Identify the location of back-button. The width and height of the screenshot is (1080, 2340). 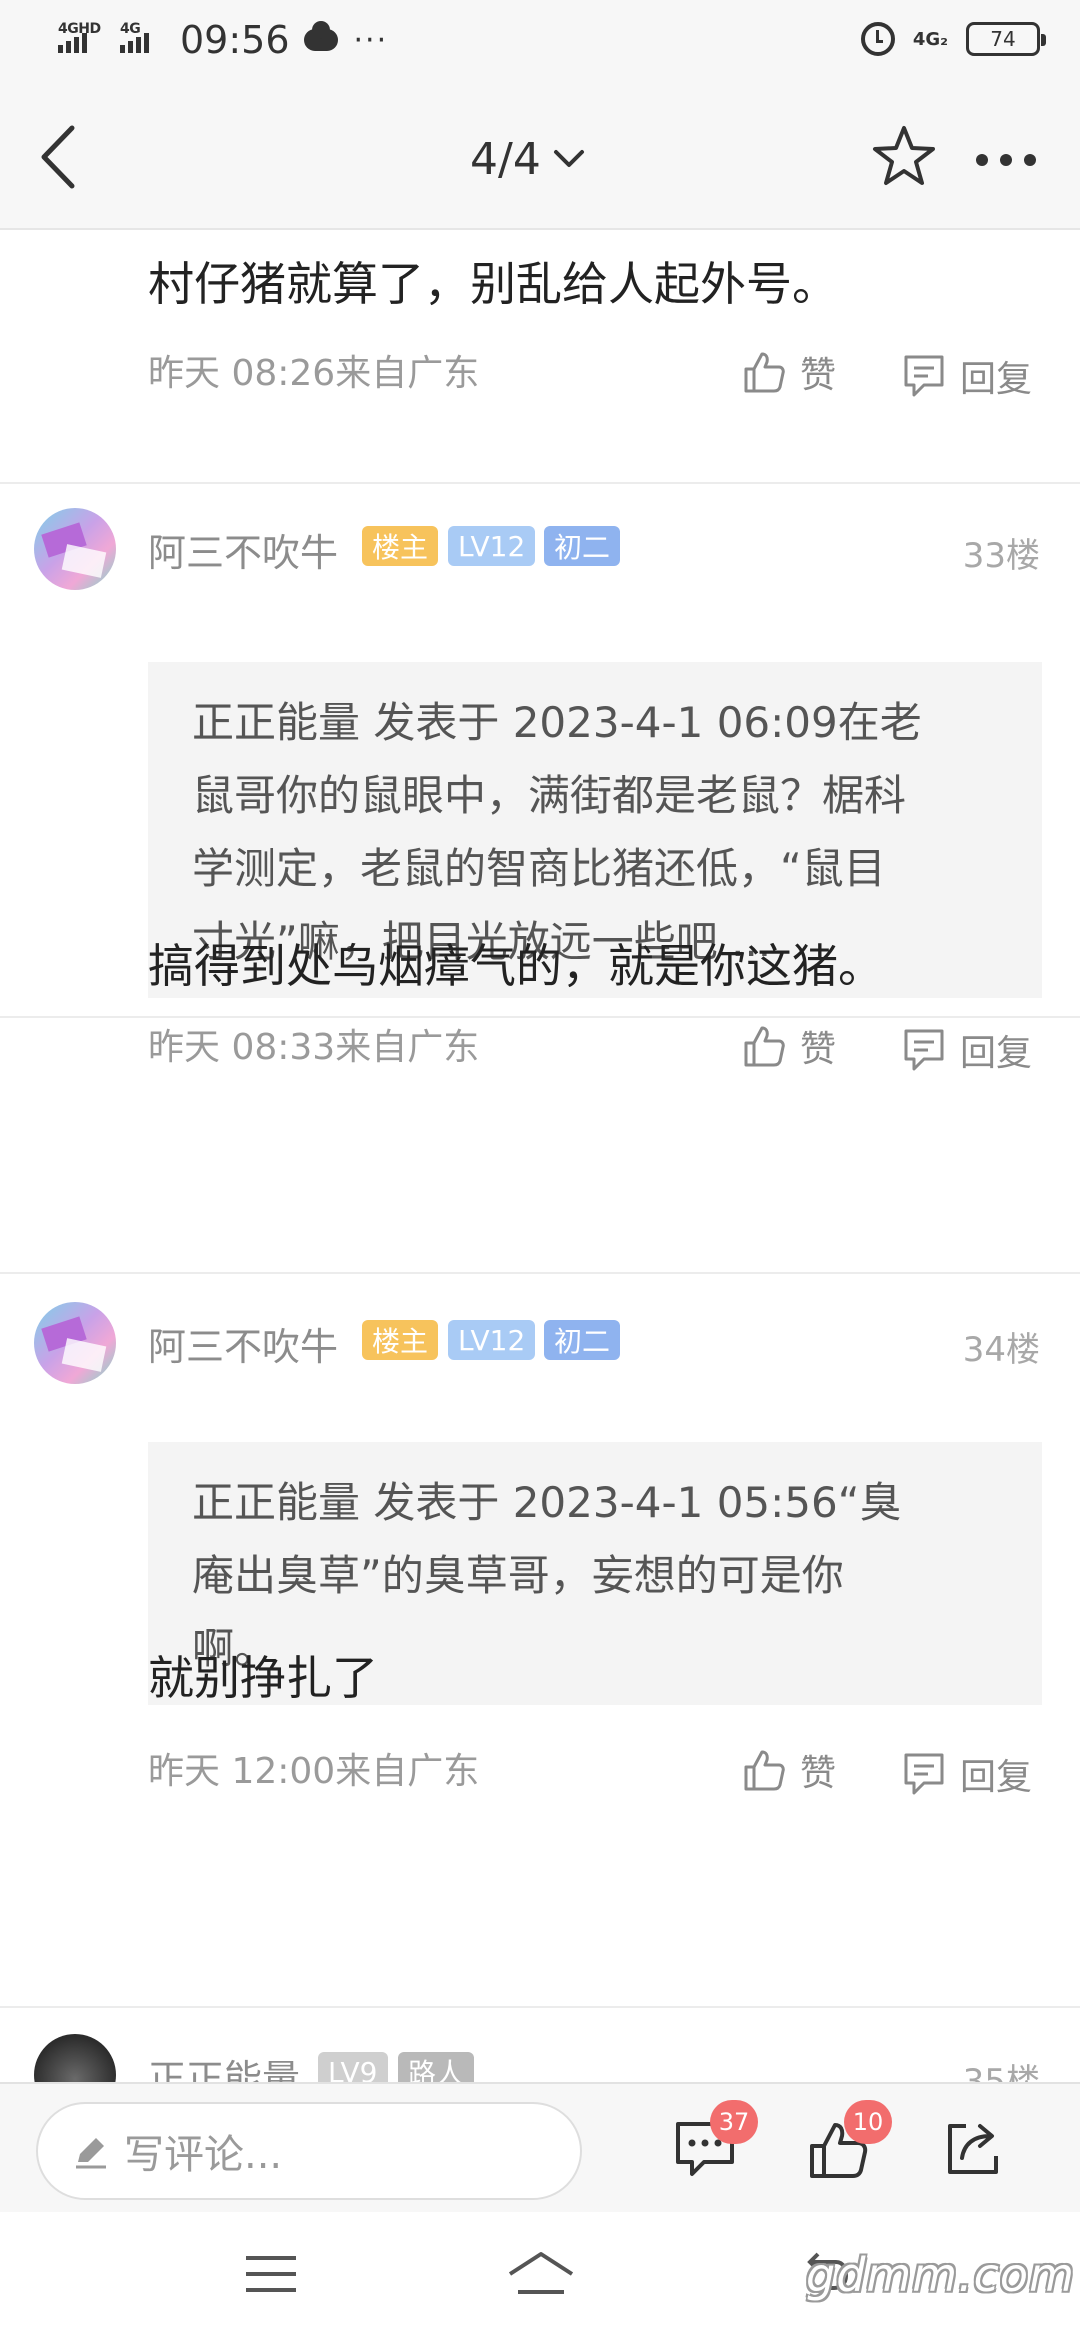
(60, 157).